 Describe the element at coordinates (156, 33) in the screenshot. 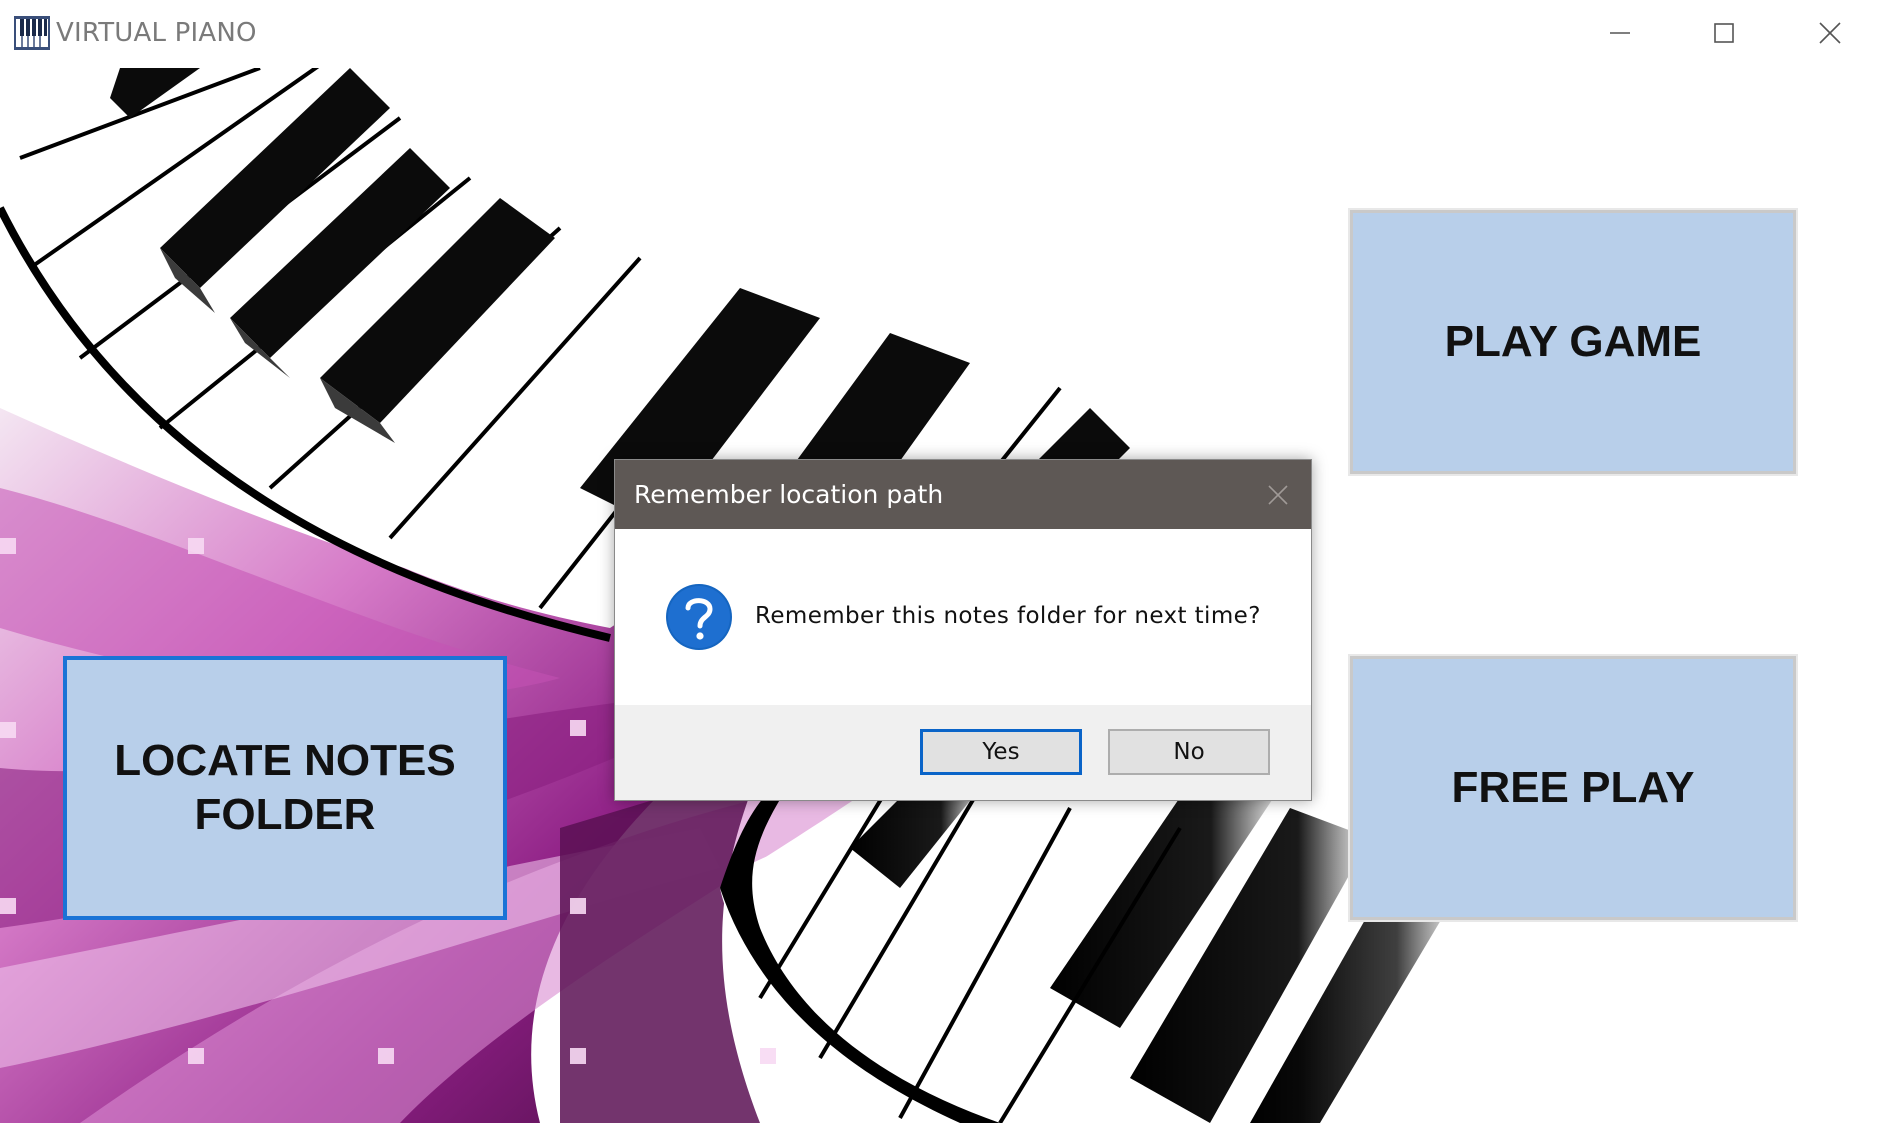

I see `window-title: VIRTUAL PIANO` at that location.